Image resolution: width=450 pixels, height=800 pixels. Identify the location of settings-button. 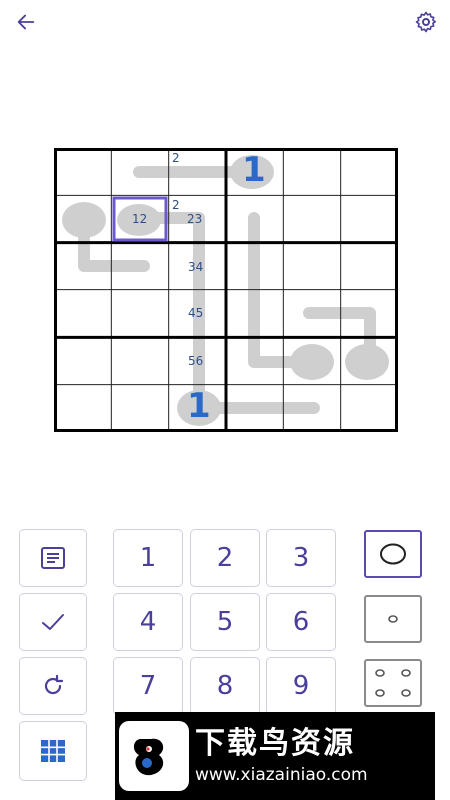
(426, 22).